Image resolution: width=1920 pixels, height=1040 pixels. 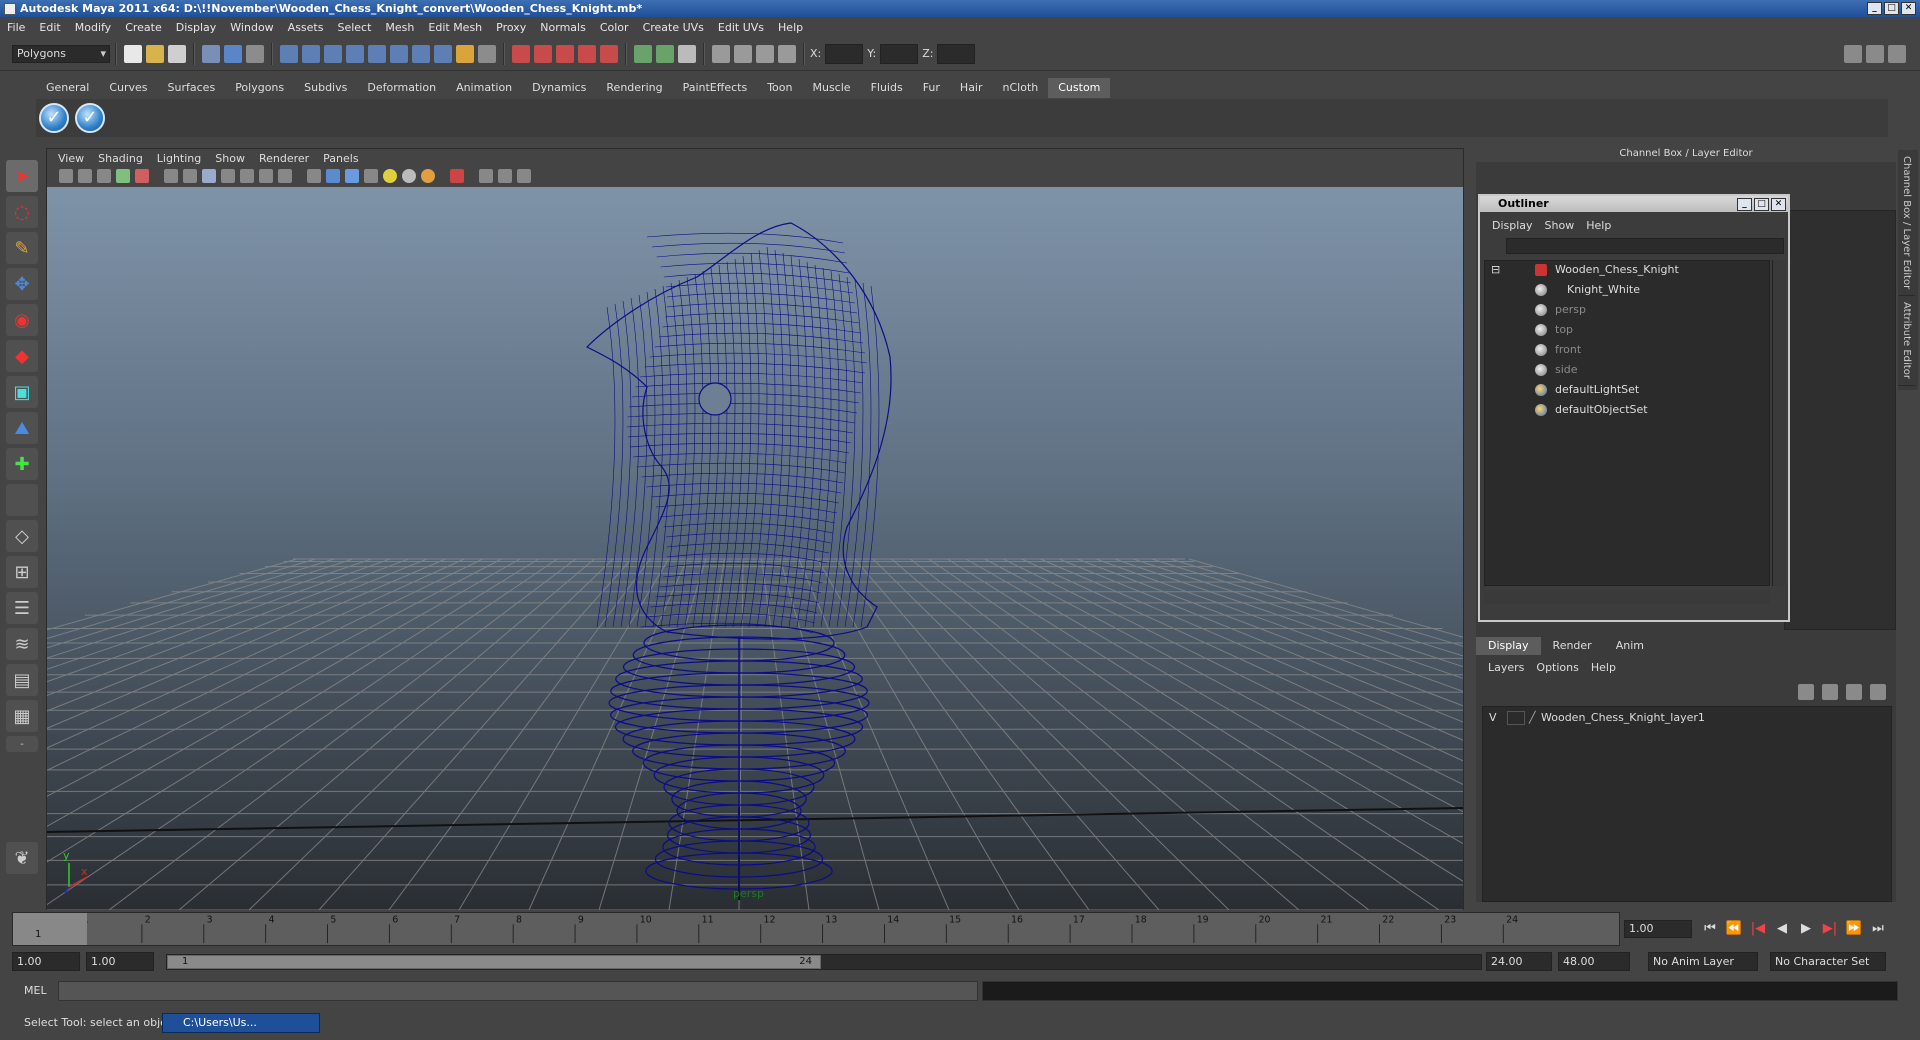 I want to click on lock-selection-icon, so click(x=465, y=53).